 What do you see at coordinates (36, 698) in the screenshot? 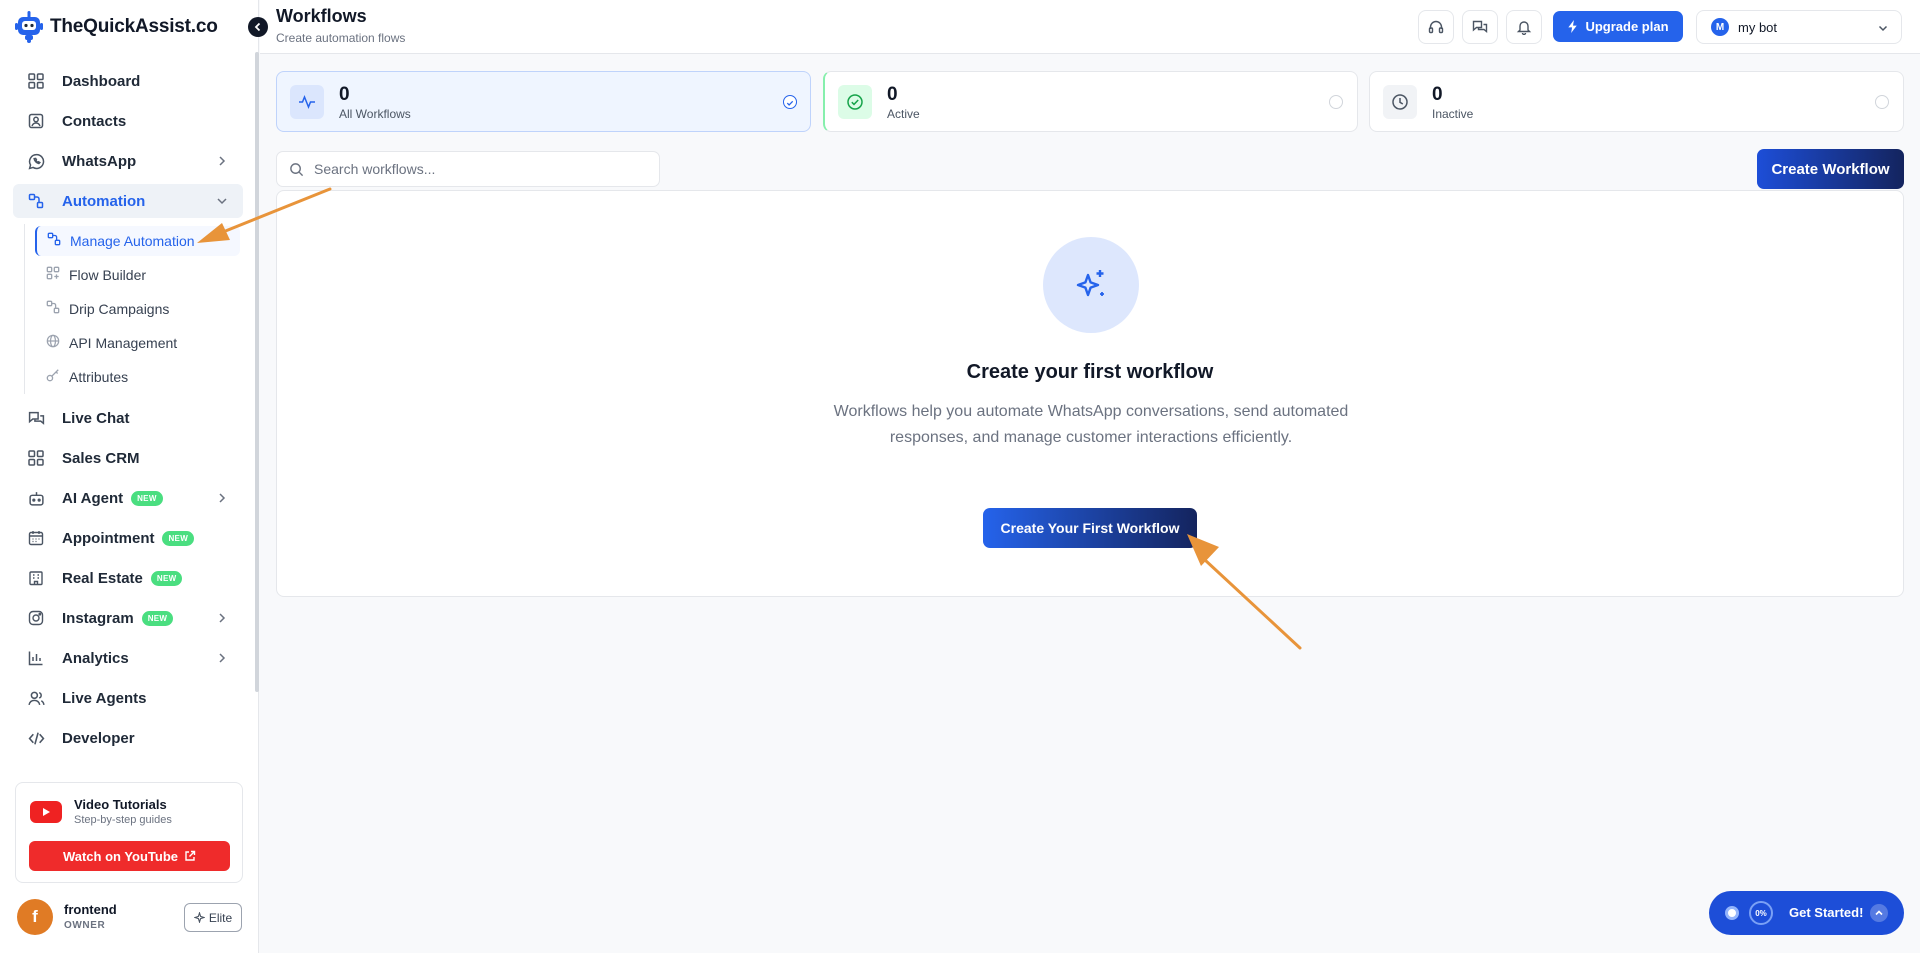
I see `users-icon` at bounding box center [36, 698].